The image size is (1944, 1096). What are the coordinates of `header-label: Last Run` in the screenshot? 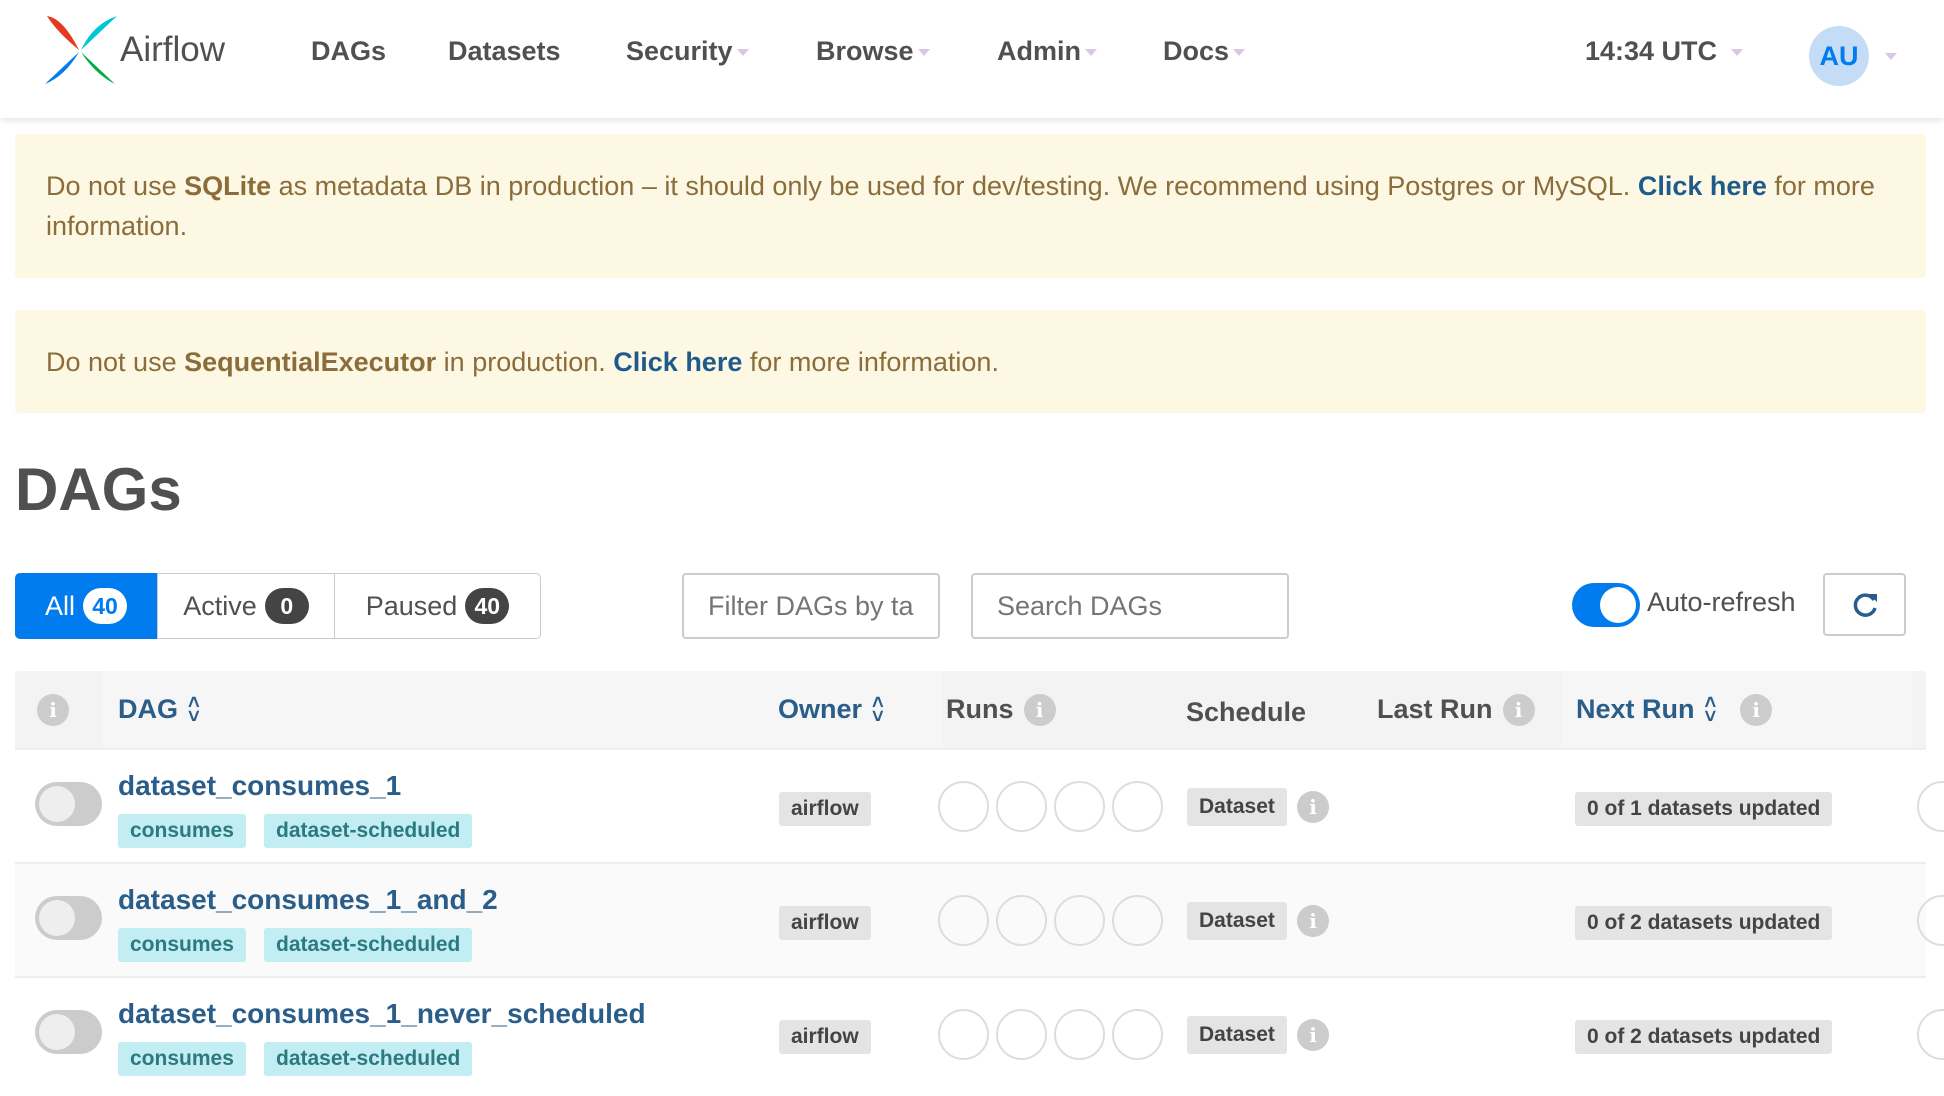 It's located at (1435, 709).